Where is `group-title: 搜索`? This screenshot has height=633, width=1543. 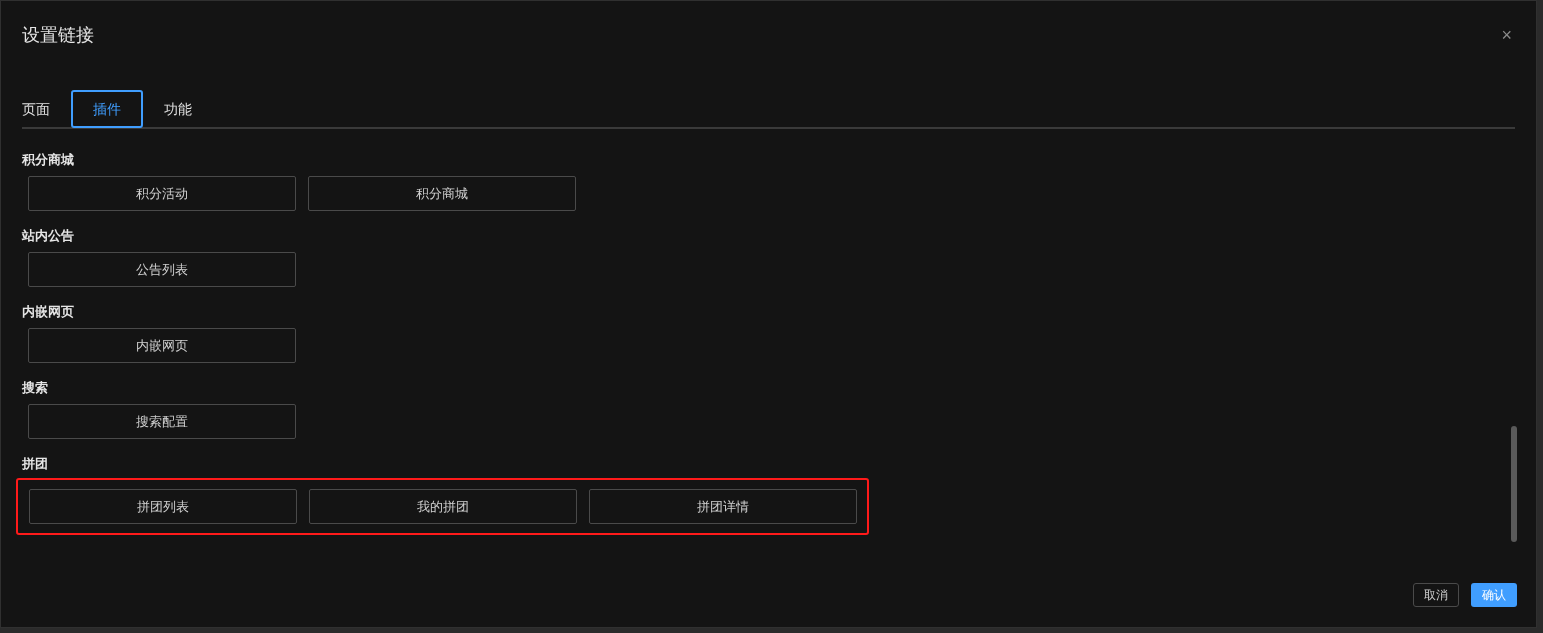 group-title: 搜索 is located at coordinates (35, 388).